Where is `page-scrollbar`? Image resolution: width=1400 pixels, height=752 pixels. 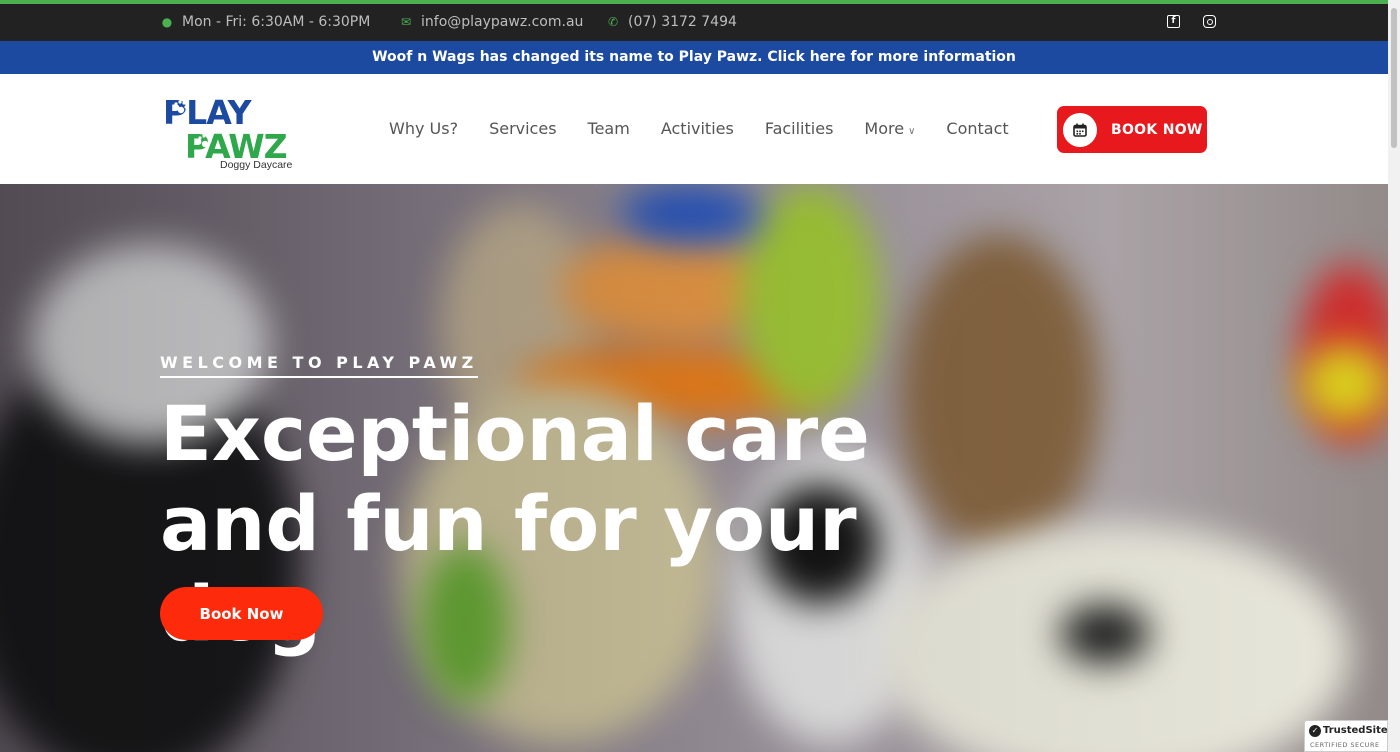 page-scrollbar is located at coordinates (1394, 376).